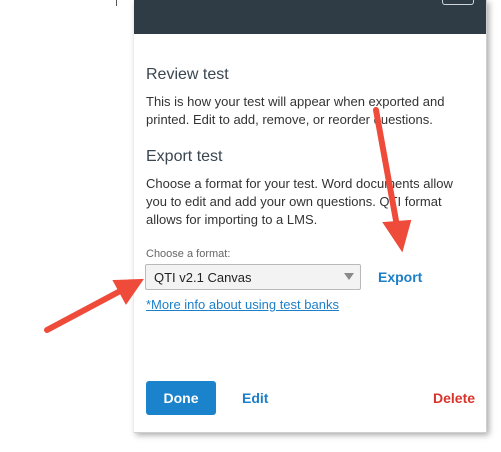 The image size is (501, 452). Describe the element at coordinates (242, 304) in the screenshot. I see `test-banks-info-link: *More info about using test banks` at that location.